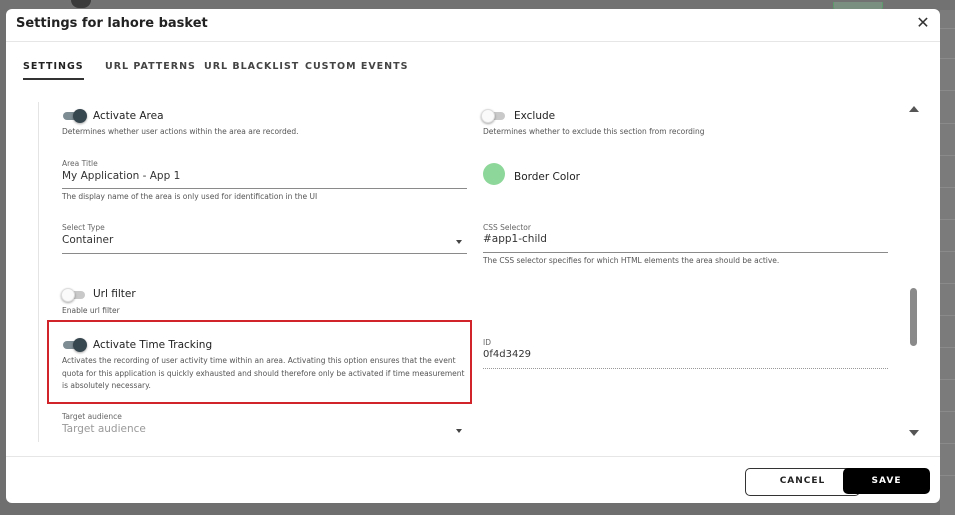  What do you see at coordinates (53, 70) in the screenshot?
I see `tab-settings: SETTINGS` at bounding box center [53, 70].